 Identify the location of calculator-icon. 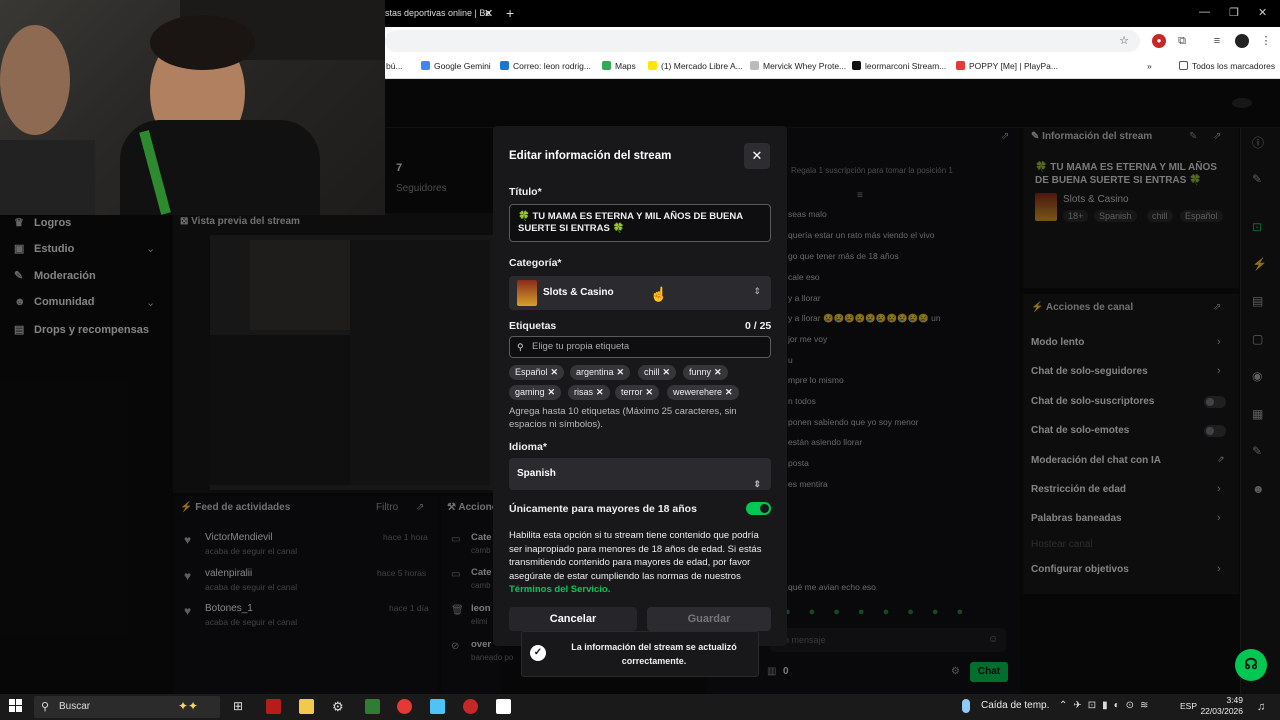
(372, 706).